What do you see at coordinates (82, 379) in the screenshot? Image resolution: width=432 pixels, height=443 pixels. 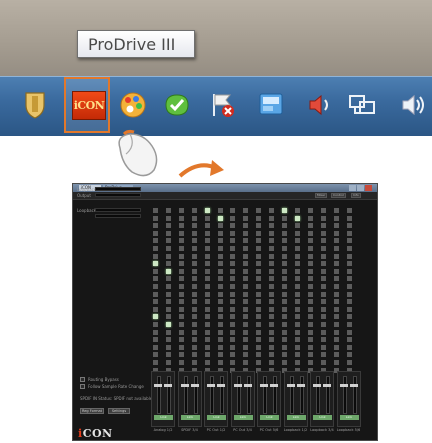 I see `routing-bypass-checkbox` at bounding box center [82, 379].